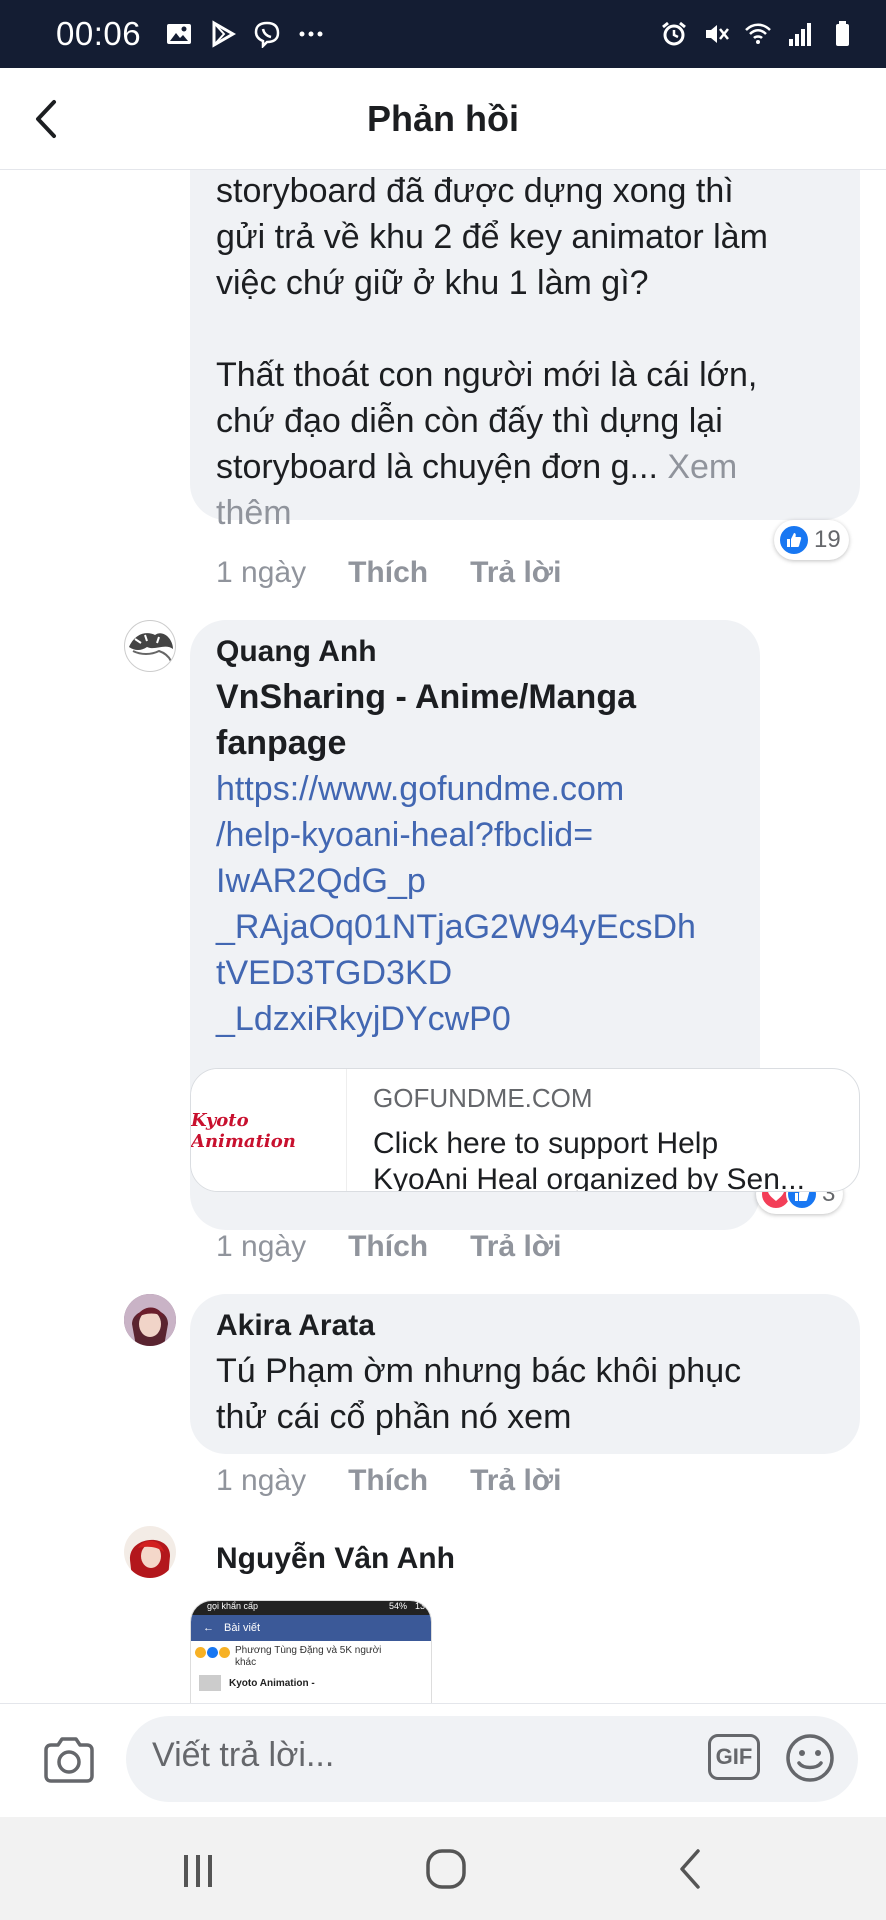 This screenshot has width=886, height=1920. Describe the element at coordinates (483, 1098) in the screenshot. I see `link-domain: GOFUNDME.COM` at that location.